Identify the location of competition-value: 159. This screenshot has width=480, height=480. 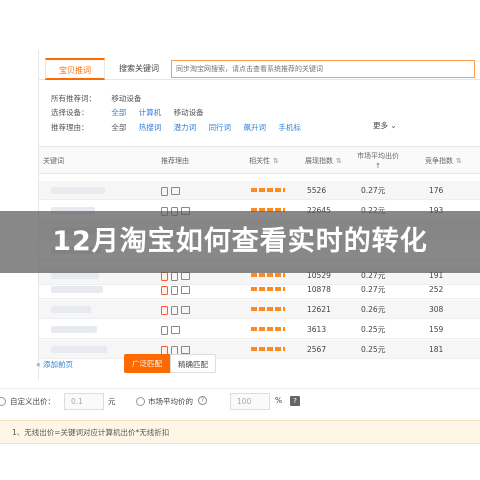
(436, 329).